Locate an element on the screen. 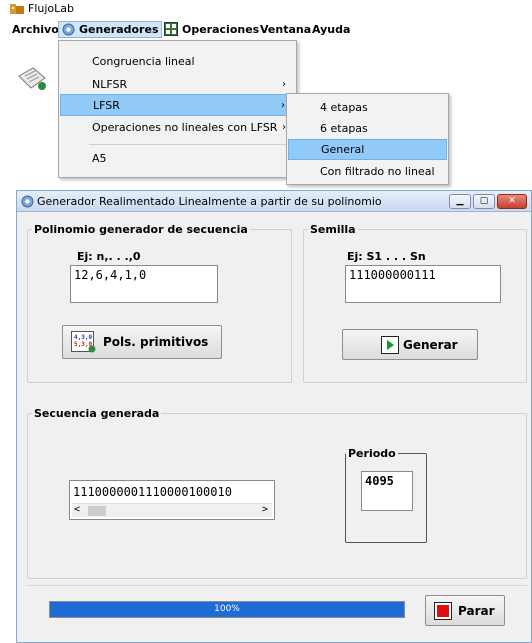  horizontal-scrollbar: < > is located at coordinates (172, 510).